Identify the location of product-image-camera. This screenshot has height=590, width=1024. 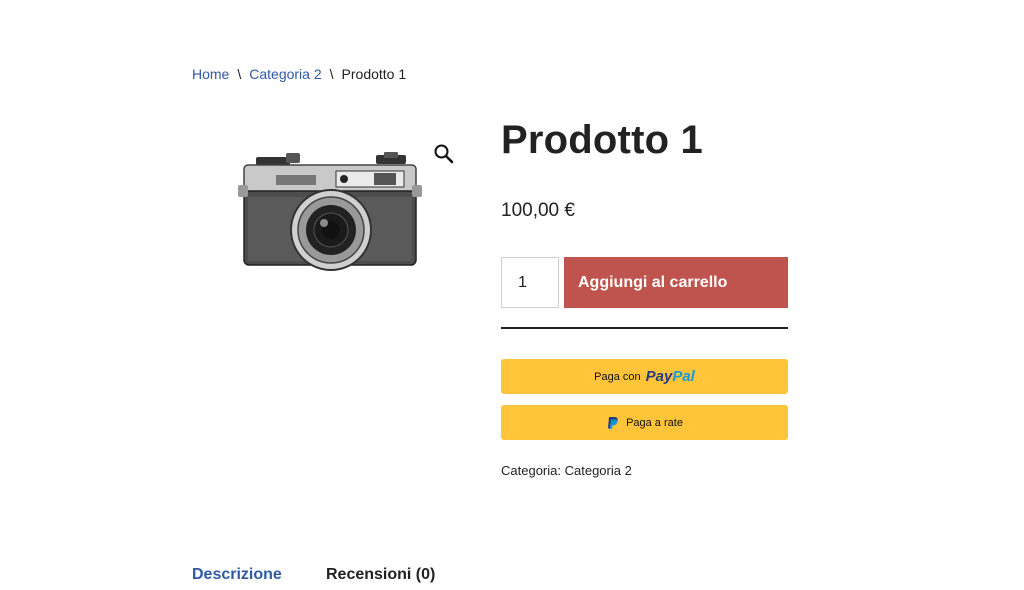
(331, 210).